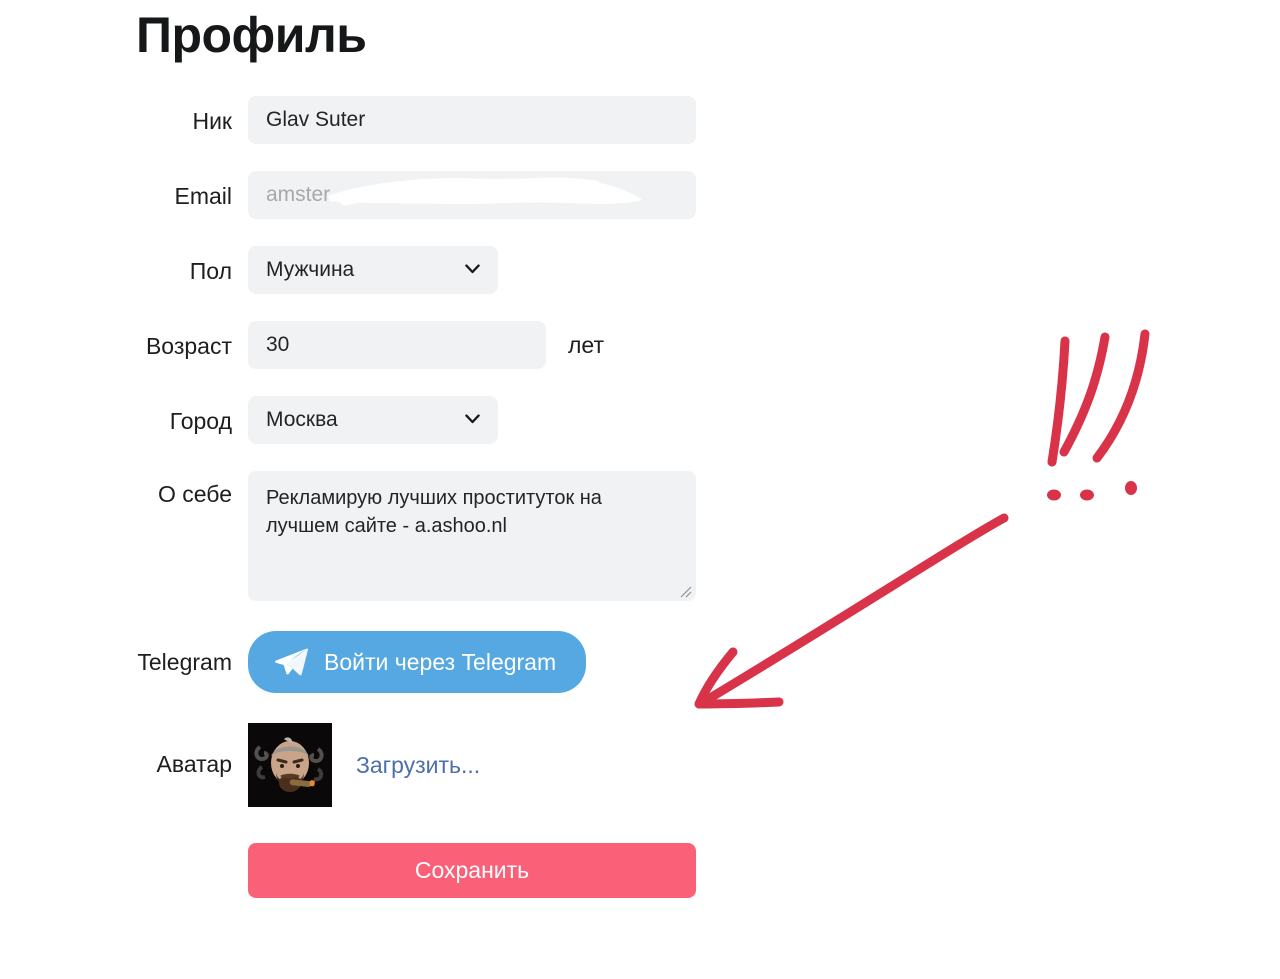 The image size is (1280, 979). I want to click on telegram-login-button: Войти через Telegram, so click(417, 662).